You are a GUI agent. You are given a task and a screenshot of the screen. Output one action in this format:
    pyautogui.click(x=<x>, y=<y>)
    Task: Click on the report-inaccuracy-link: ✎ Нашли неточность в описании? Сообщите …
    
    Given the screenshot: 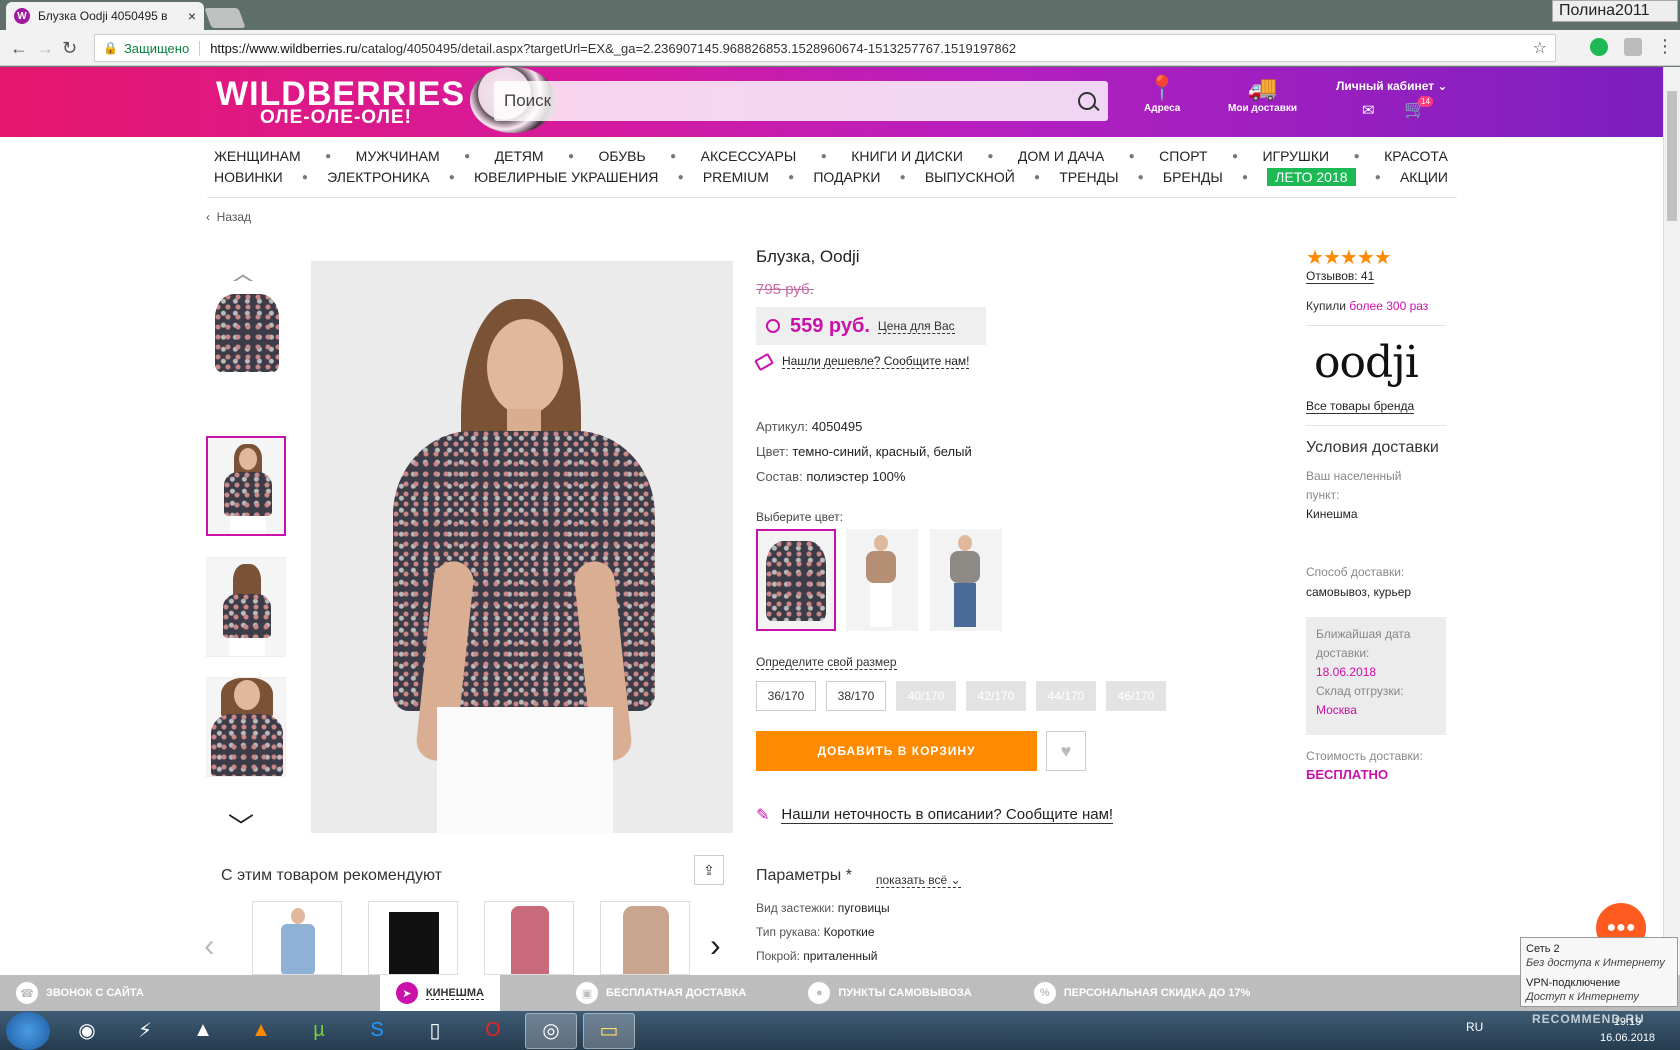 What is the action you would take?
    pyautogui.click(x=935, y=815)
    